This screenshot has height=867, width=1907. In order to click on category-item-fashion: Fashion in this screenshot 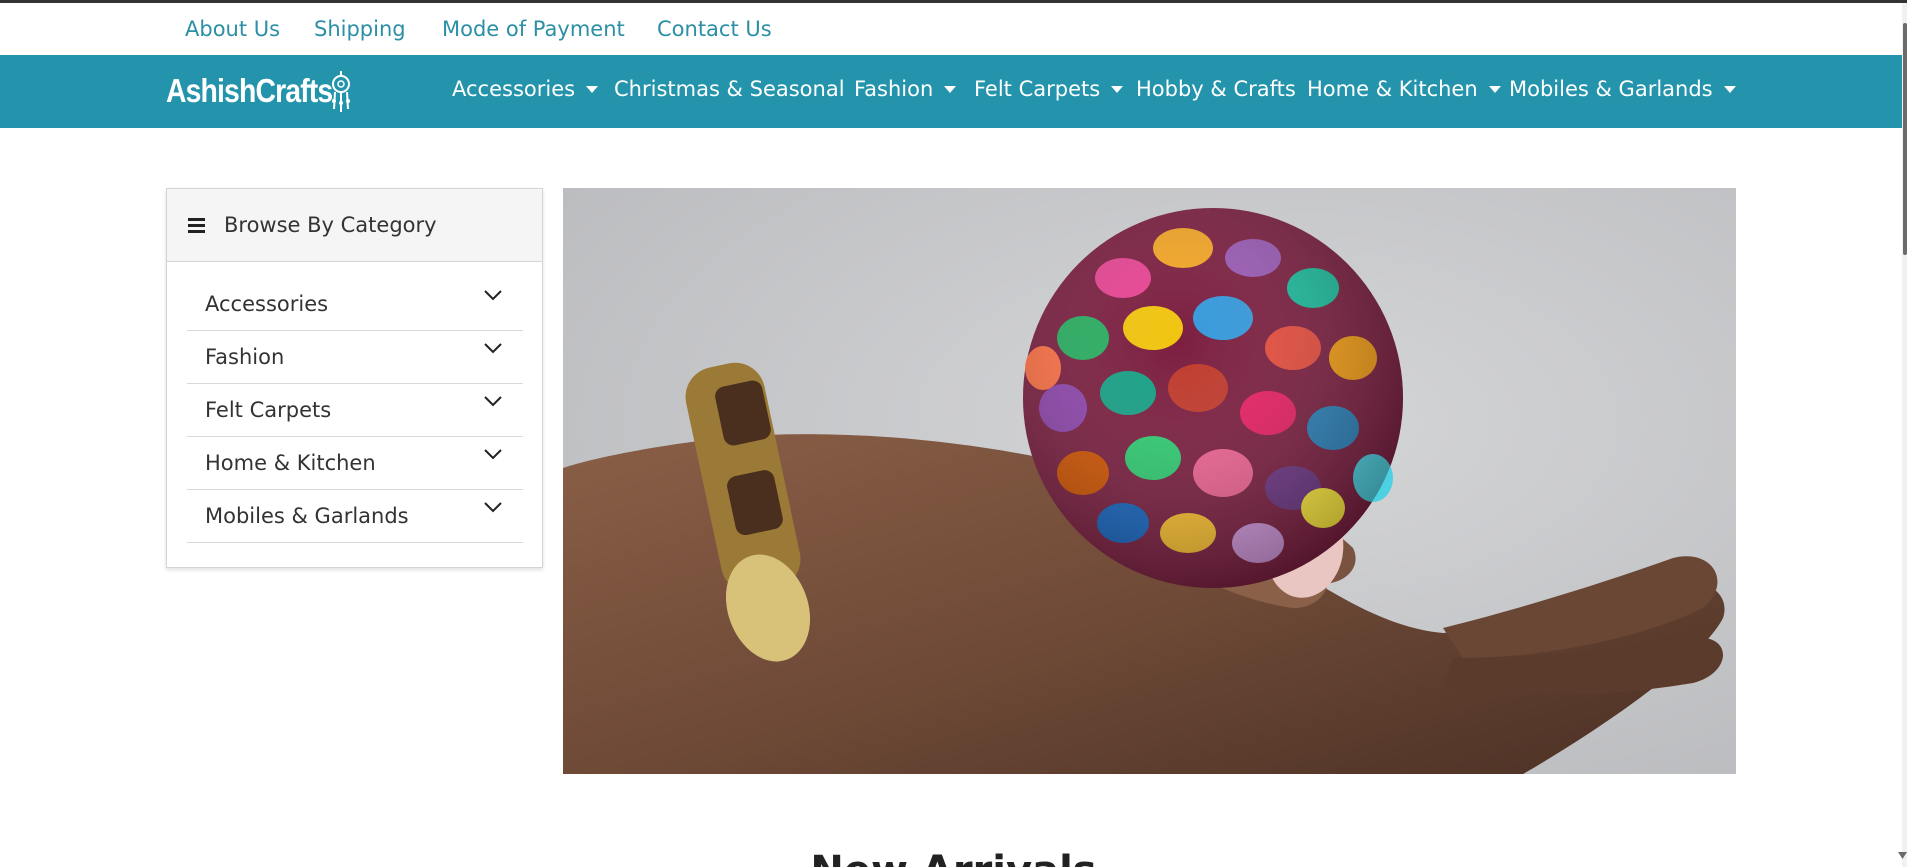, I will do `click(355, 357)`.